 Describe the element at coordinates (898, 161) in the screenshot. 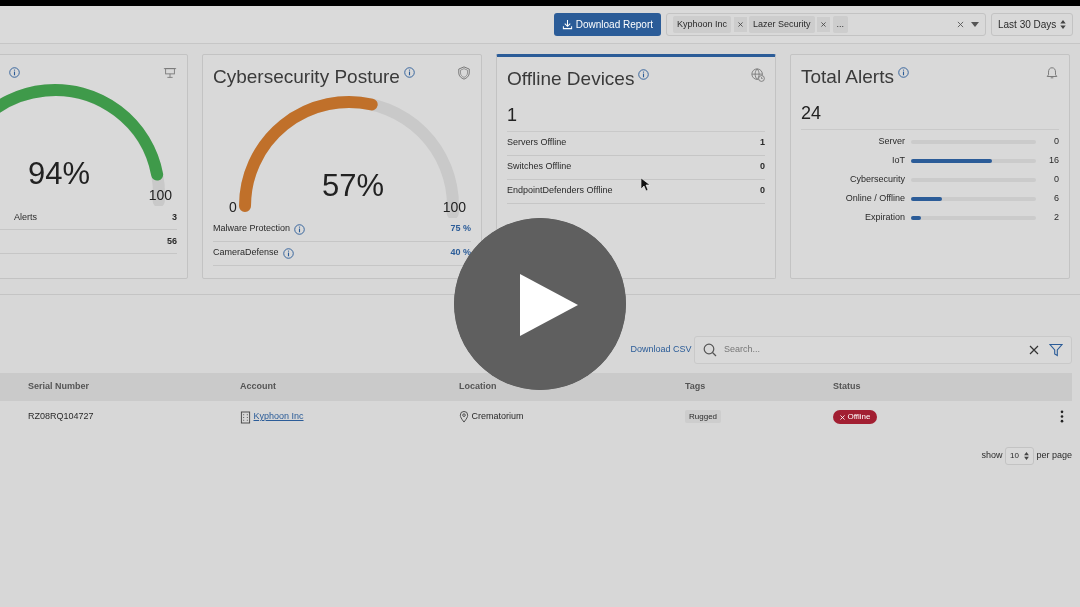

I see `bar-label: IoT` at that location.